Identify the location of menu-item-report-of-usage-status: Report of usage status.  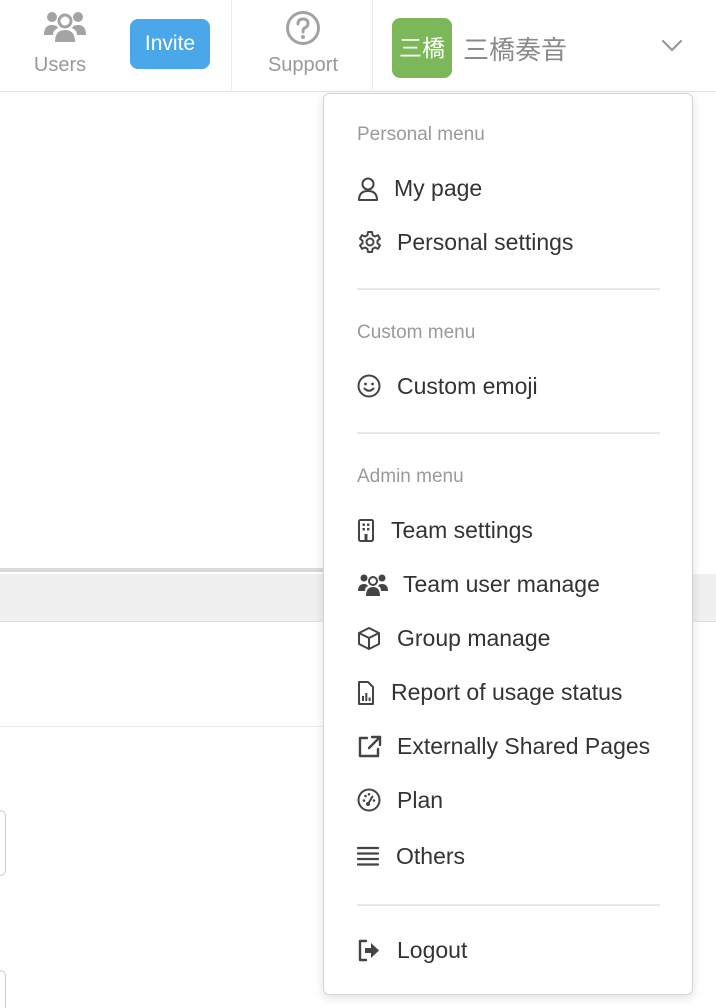
(517, 693).